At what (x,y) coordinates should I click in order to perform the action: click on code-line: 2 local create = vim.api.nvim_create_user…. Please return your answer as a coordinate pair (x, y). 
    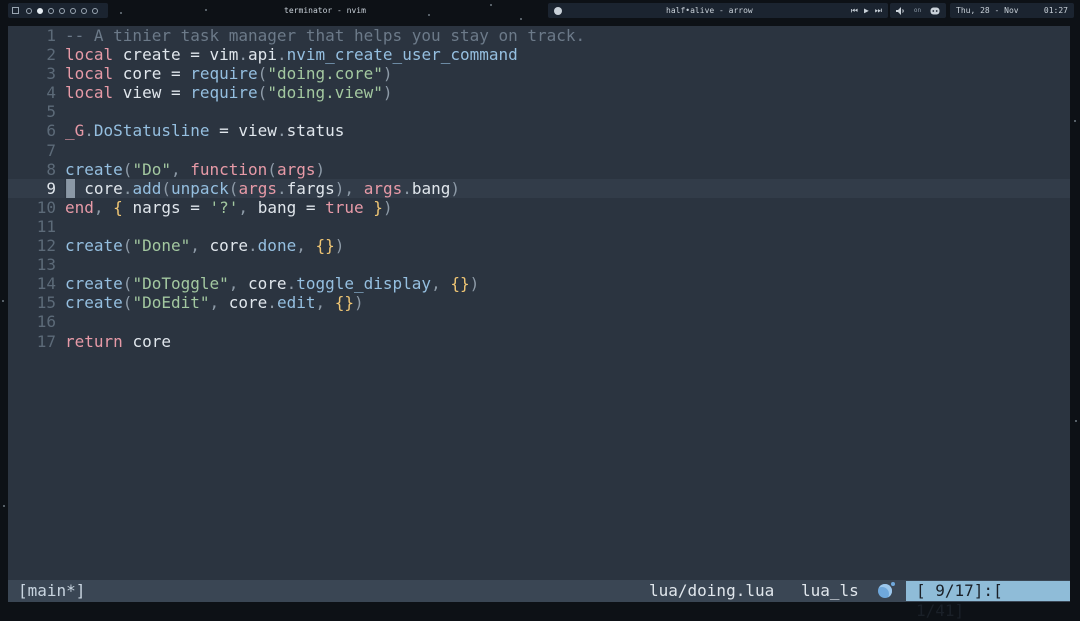
    Looking at the image, I should click on (539, 54).